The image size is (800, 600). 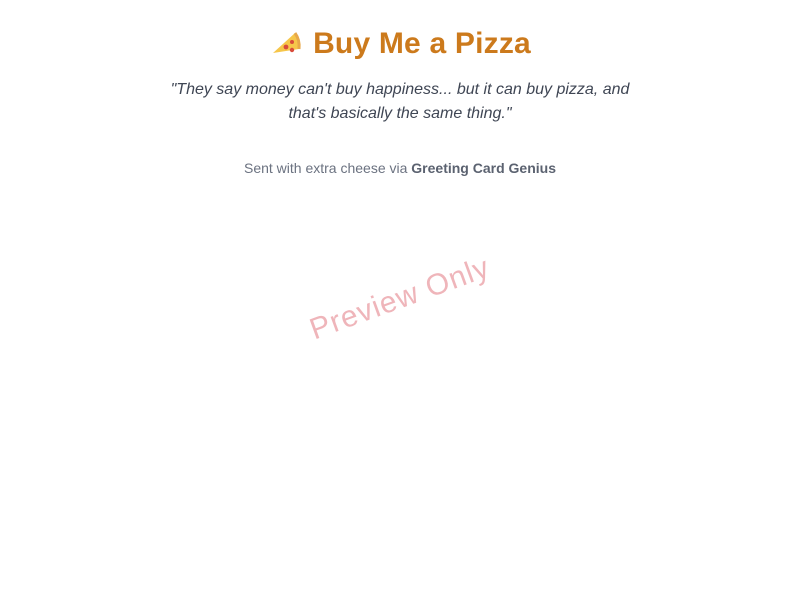 I want to click on card-title: Buy Me a Pizza, so click(x=422, y=43).